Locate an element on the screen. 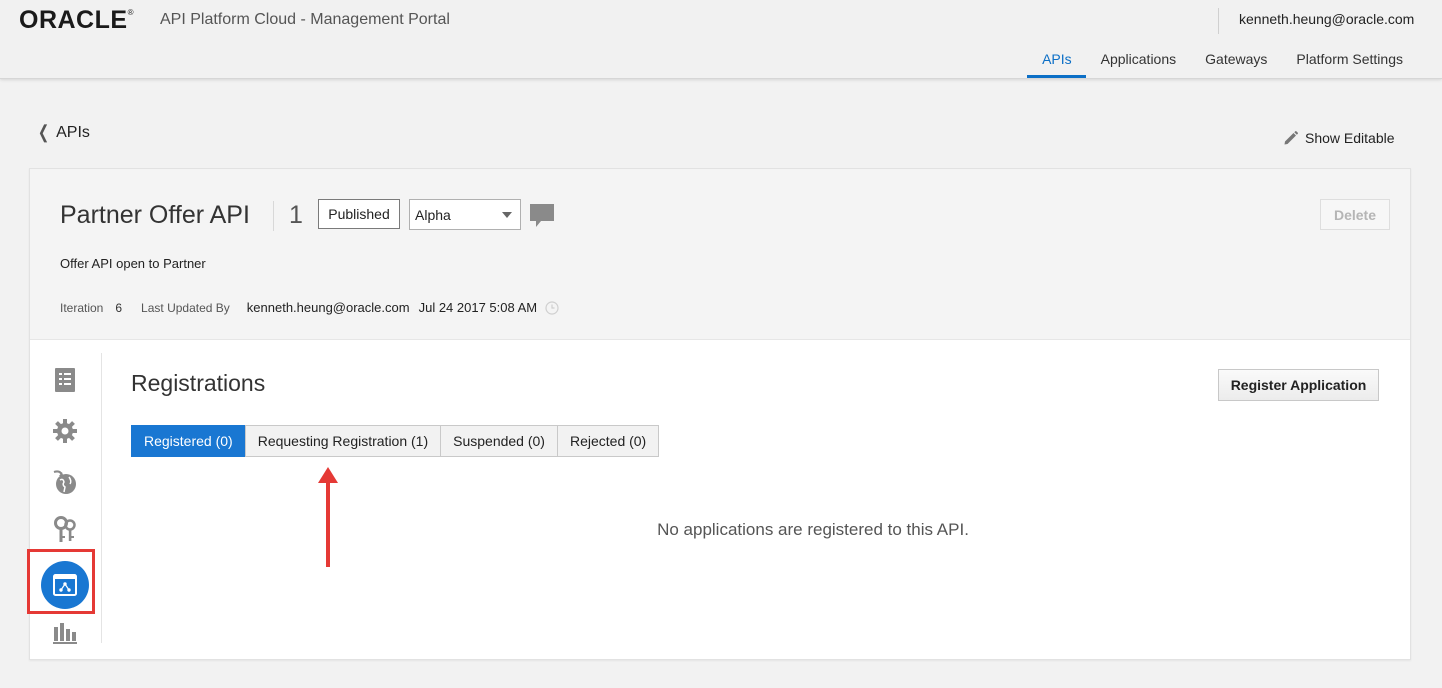  show-editable-button: Show Editable is located at coordinates (1339, 138).